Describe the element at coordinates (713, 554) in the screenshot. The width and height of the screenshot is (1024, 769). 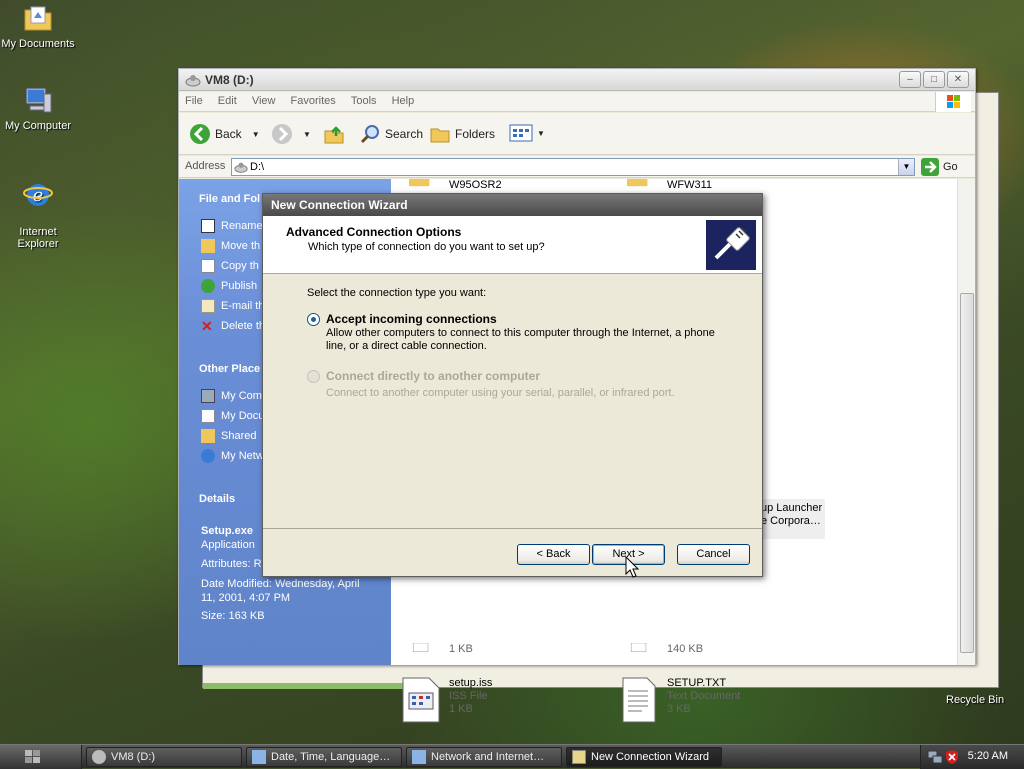
I see `cancel-button: Cancel` at that location.